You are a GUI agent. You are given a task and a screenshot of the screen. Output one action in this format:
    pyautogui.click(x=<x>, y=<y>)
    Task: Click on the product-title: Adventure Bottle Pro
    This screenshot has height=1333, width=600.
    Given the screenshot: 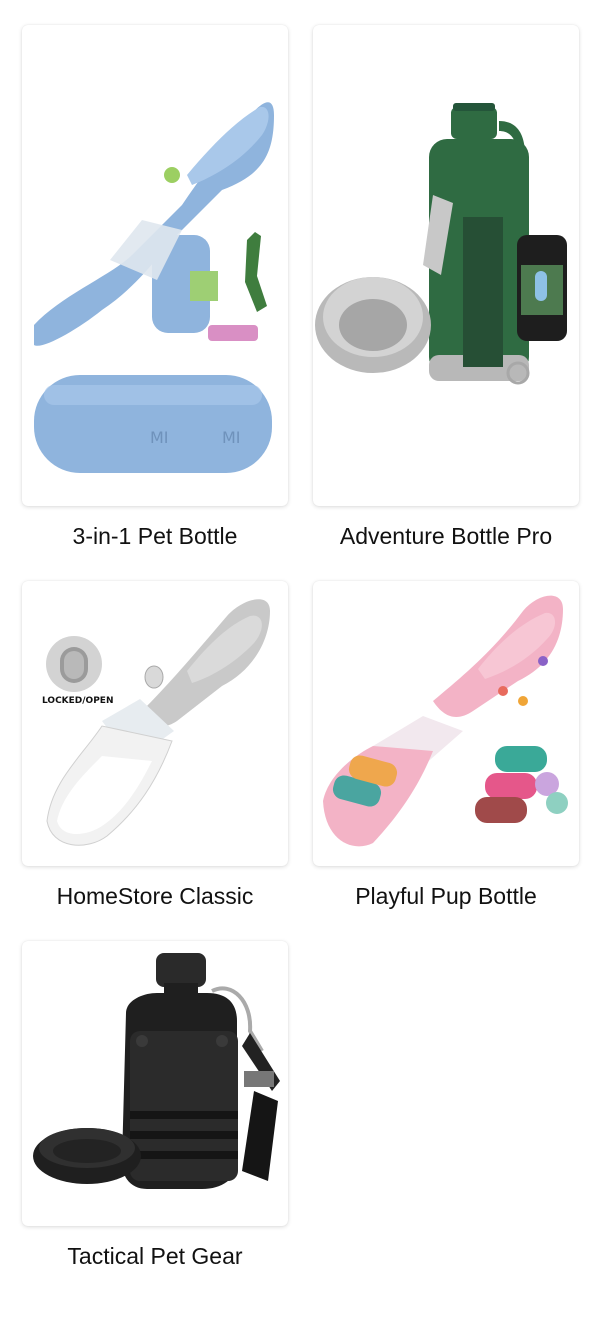 What is the action you would take?
    pyautogui.click(x=446, y=536)
    